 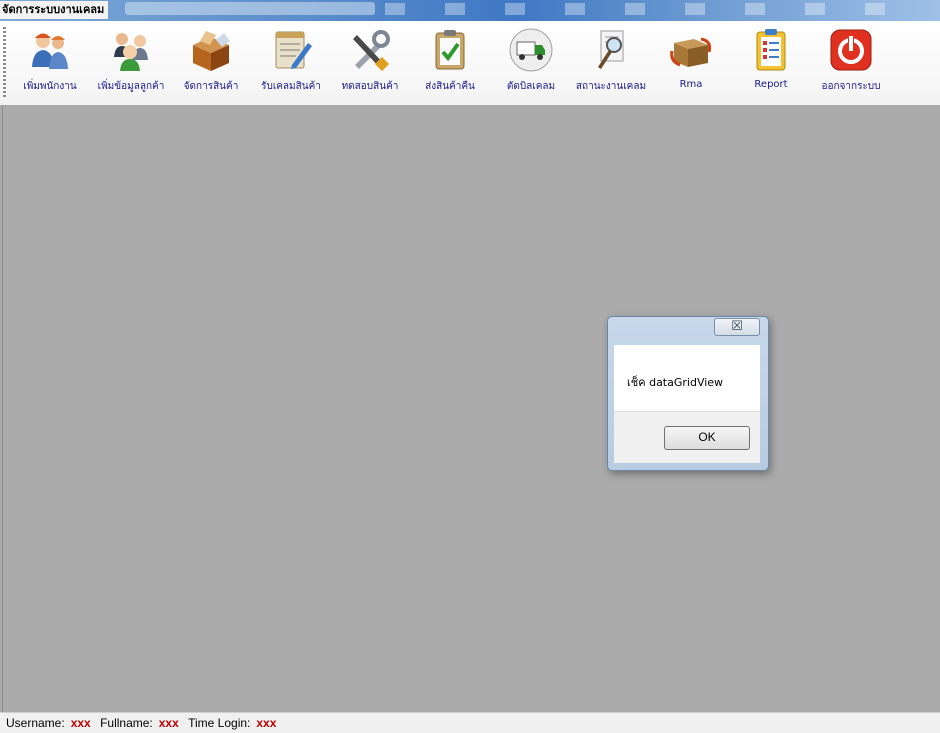 I want to click on dialog-message: เช็ค dataGridView, so click(x=675, y=382).